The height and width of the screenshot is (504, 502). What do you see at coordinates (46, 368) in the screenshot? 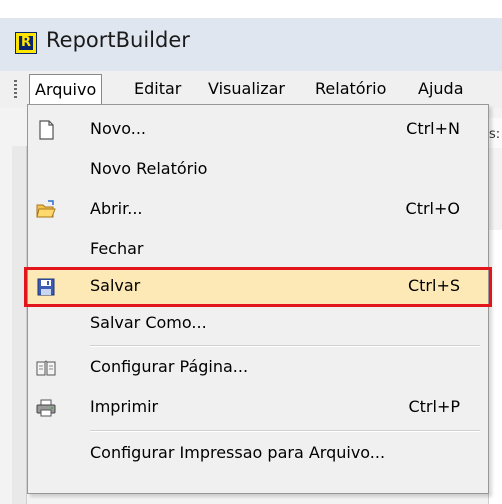
I see `page-setup-icon` at bounding box center [46, 368].